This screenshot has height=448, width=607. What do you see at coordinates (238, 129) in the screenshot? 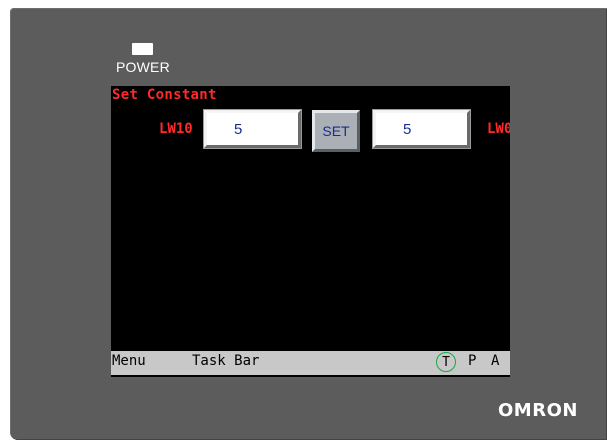
I see `source-value: 5` at bounding box center [238, 129].